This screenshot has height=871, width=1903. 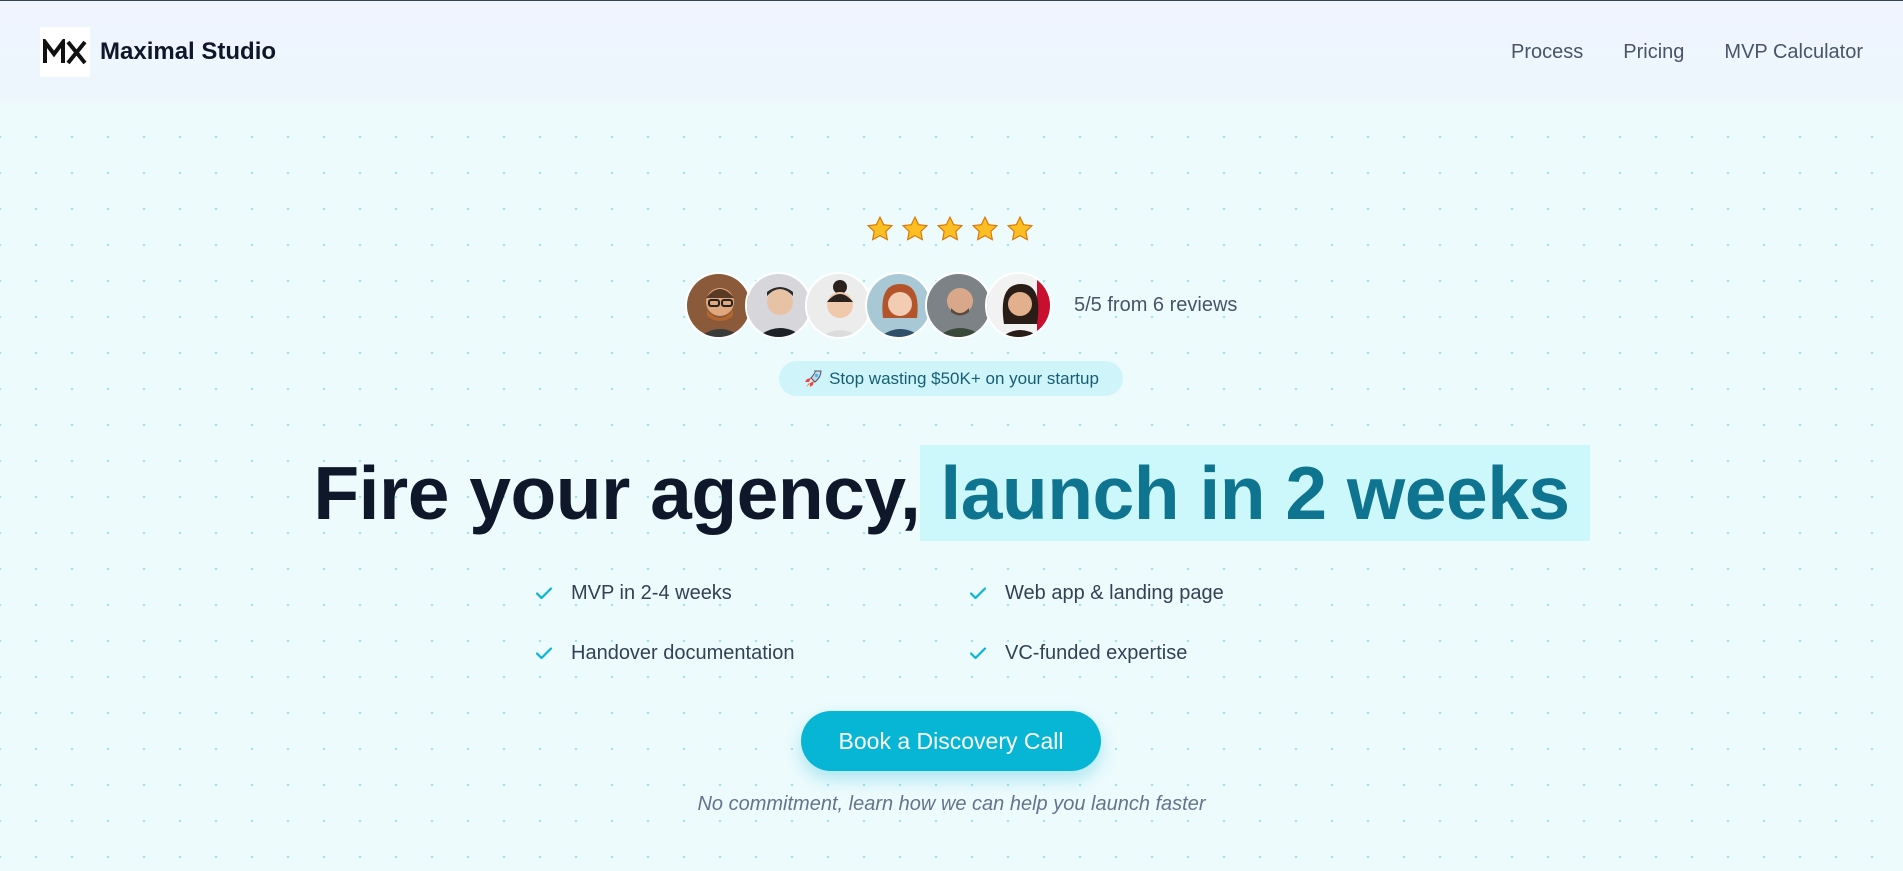 What do you see at coordinates (1793, 52) in the screenshot?
I see `nav-mvp-calculator-link: MVP Calculator` at bounding box center [1793, 52].